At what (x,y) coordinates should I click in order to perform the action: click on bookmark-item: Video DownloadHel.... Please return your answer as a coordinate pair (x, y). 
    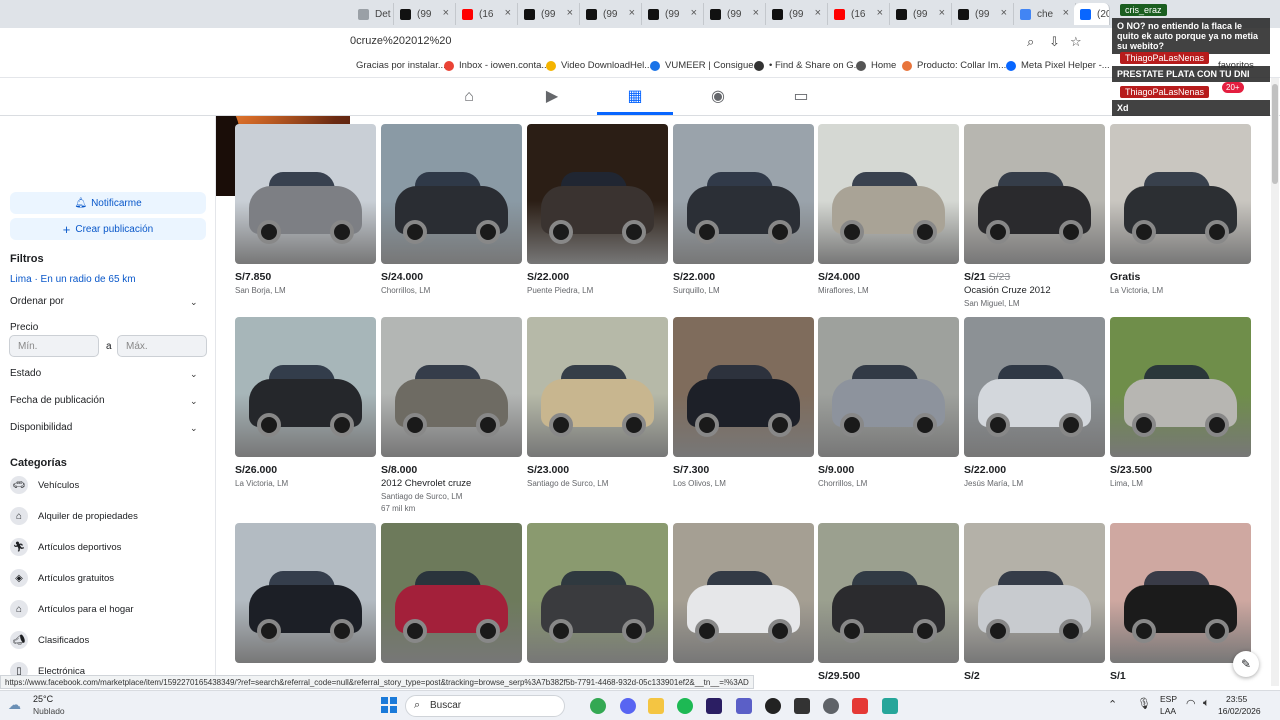
    Looking at the image, I should click on (599, 65).